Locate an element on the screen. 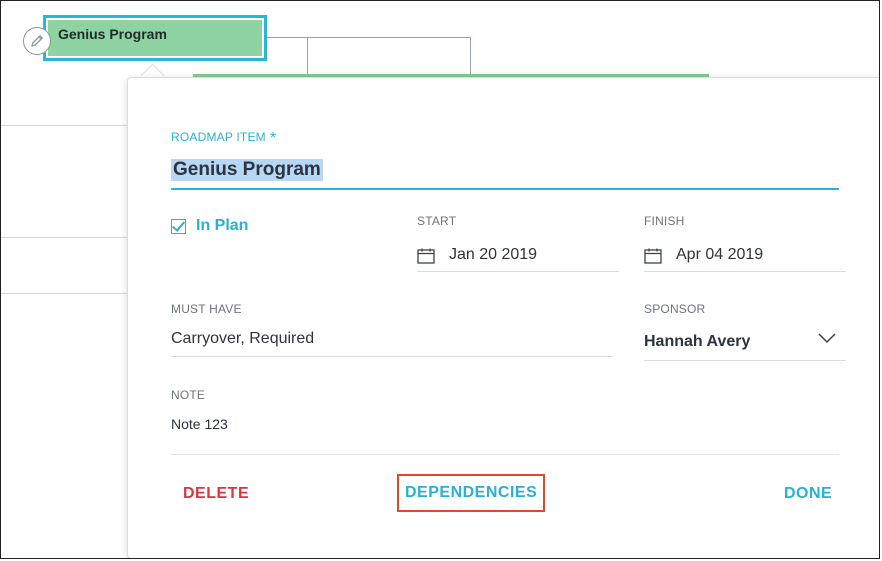  start-label: START is located at coordinates (437, 221).